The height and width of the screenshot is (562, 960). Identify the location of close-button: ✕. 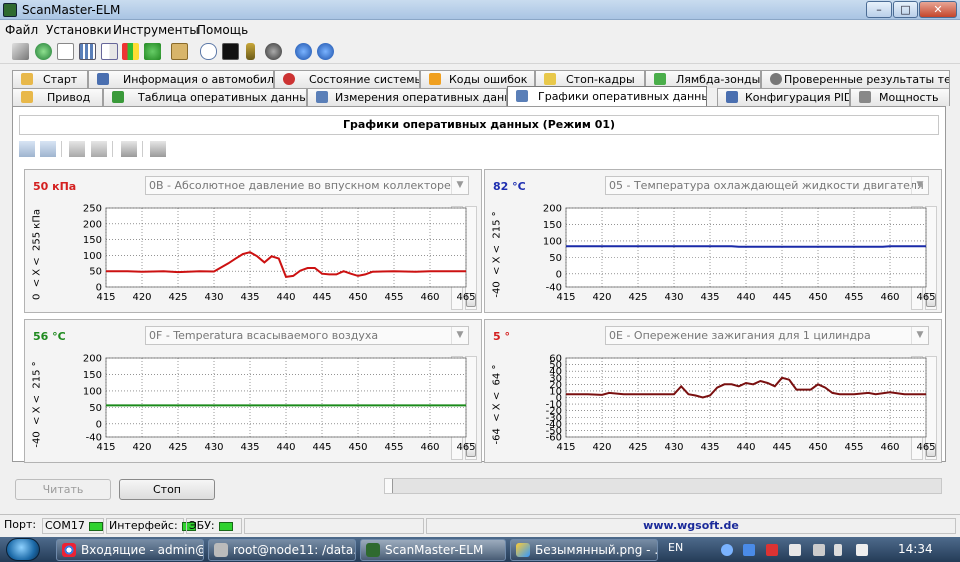
(938, 9).